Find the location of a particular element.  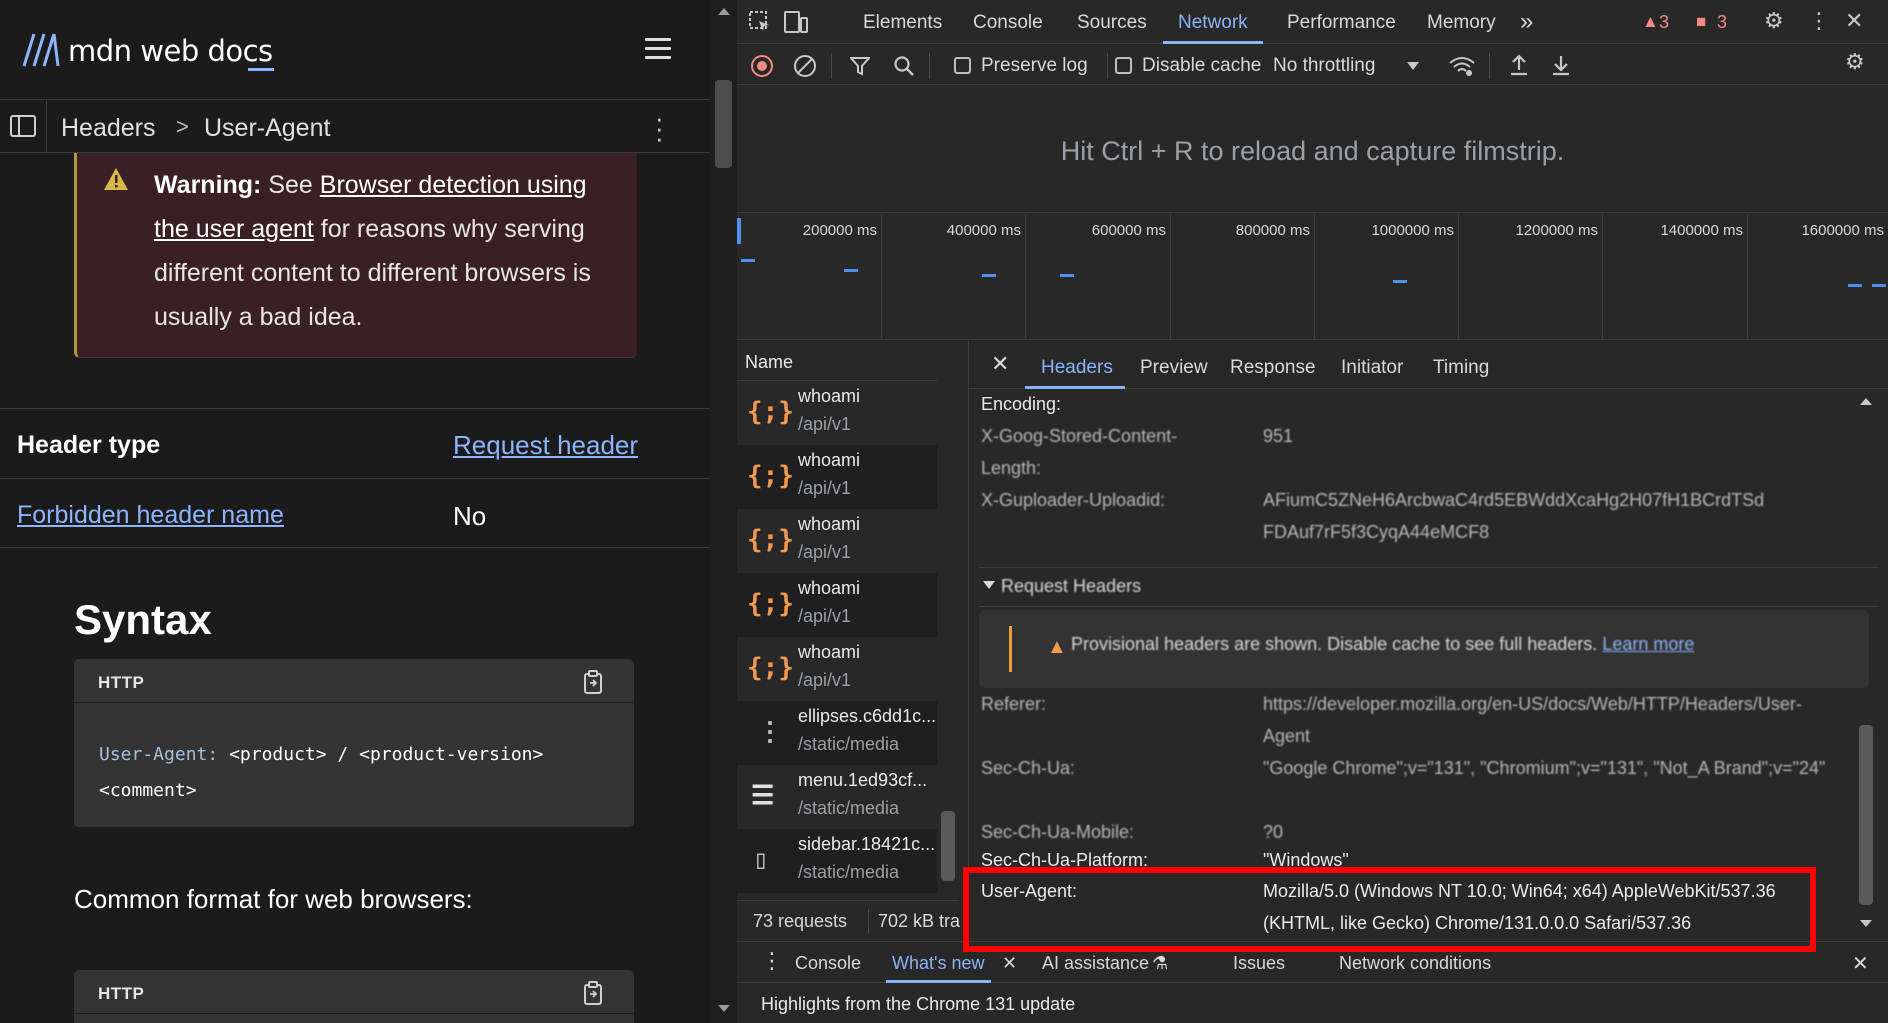

hamburger-menu-icon is located at coordinates (659, 49).